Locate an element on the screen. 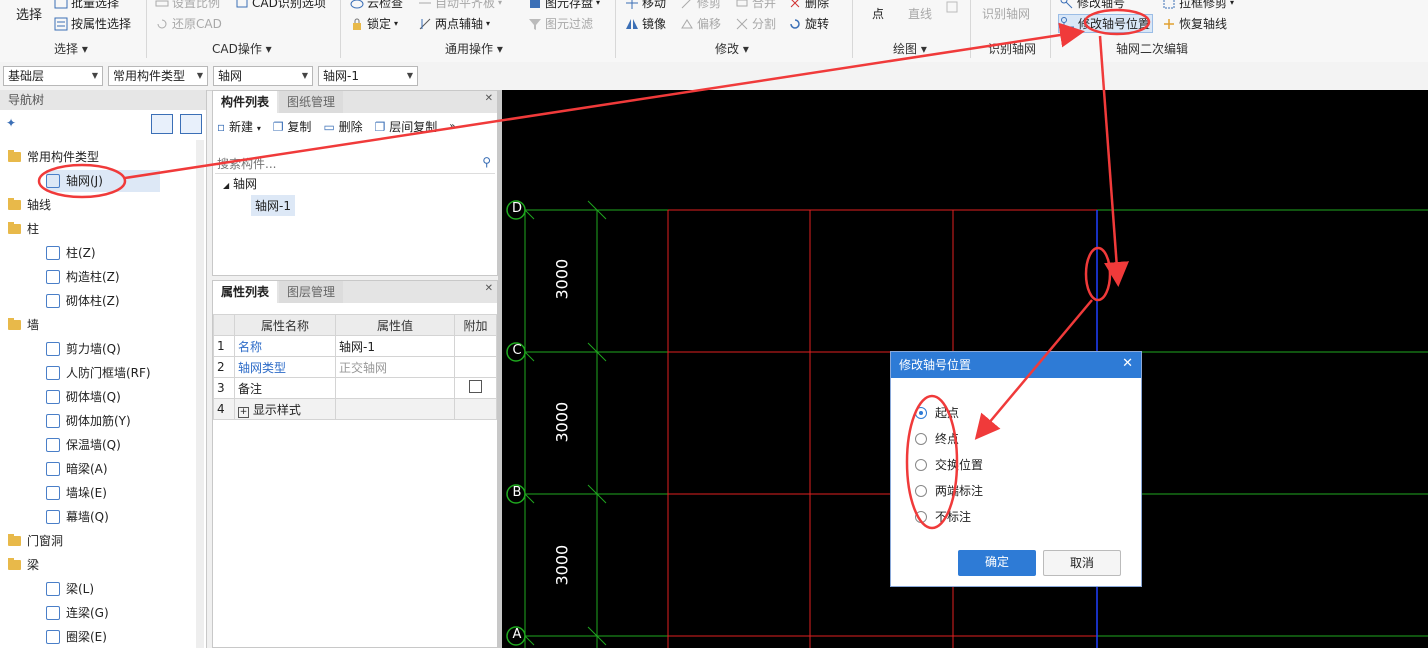 This screenshot has height=648, width=1428. batch-select-button: 批量选择 is located at coordinates (86, 5).